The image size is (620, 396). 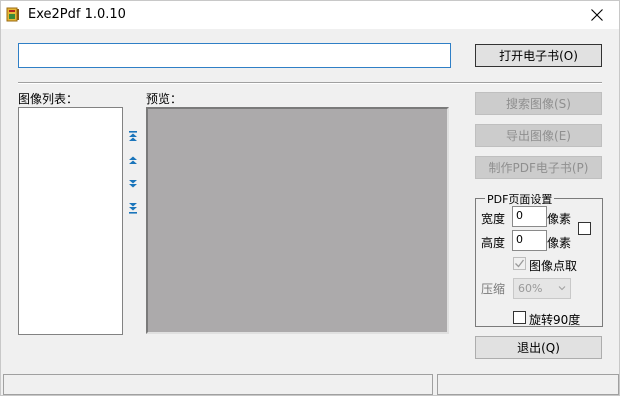 I want to click on separator, so click(x=310, y=83).